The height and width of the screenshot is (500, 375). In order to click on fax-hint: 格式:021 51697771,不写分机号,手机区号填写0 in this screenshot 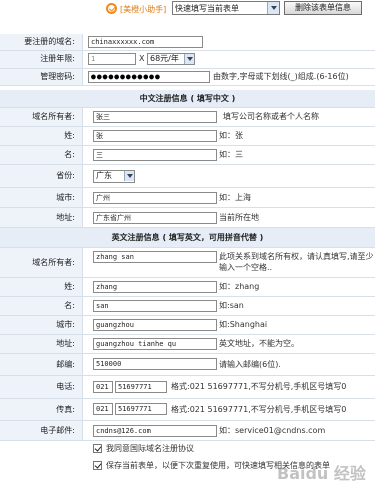, I will do `click(259, 409)`.